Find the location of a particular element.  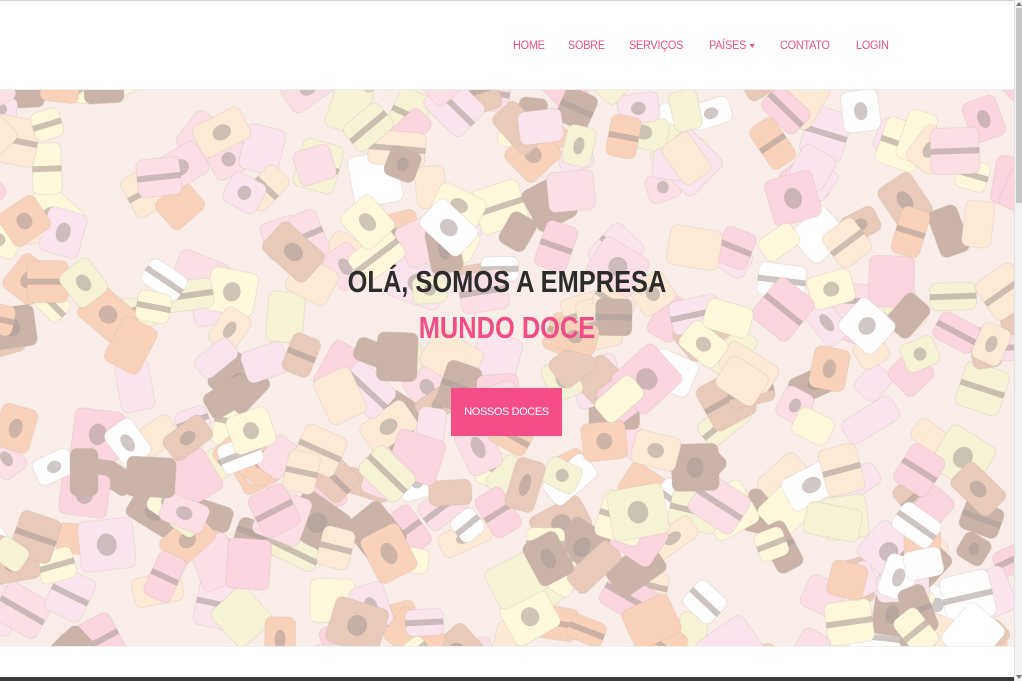

nav-home: HOME is located at coordinates (529, 45).